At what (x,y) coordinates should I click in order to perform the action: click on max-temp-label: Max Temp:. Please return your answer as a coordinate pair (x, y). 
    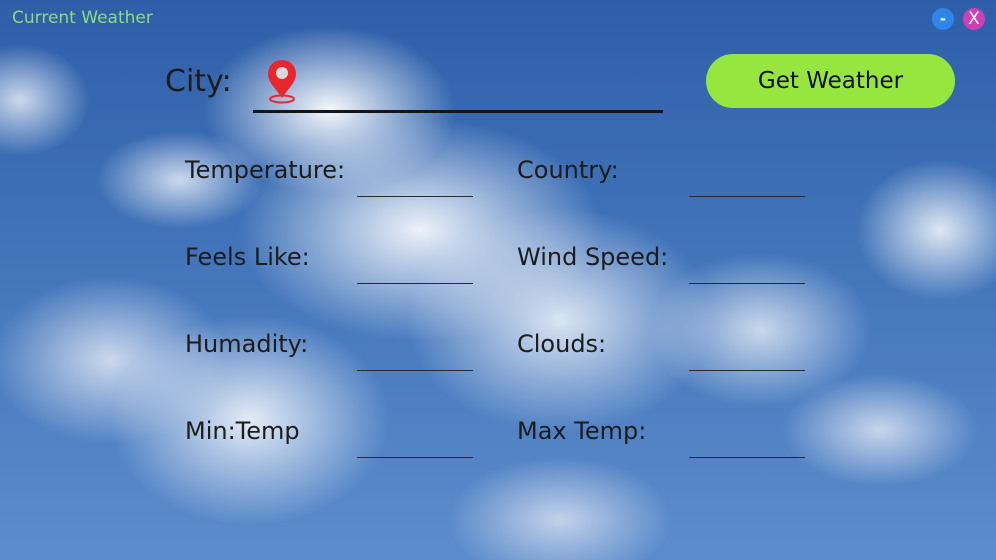
    Looking at the image, I should click on (582, 431).